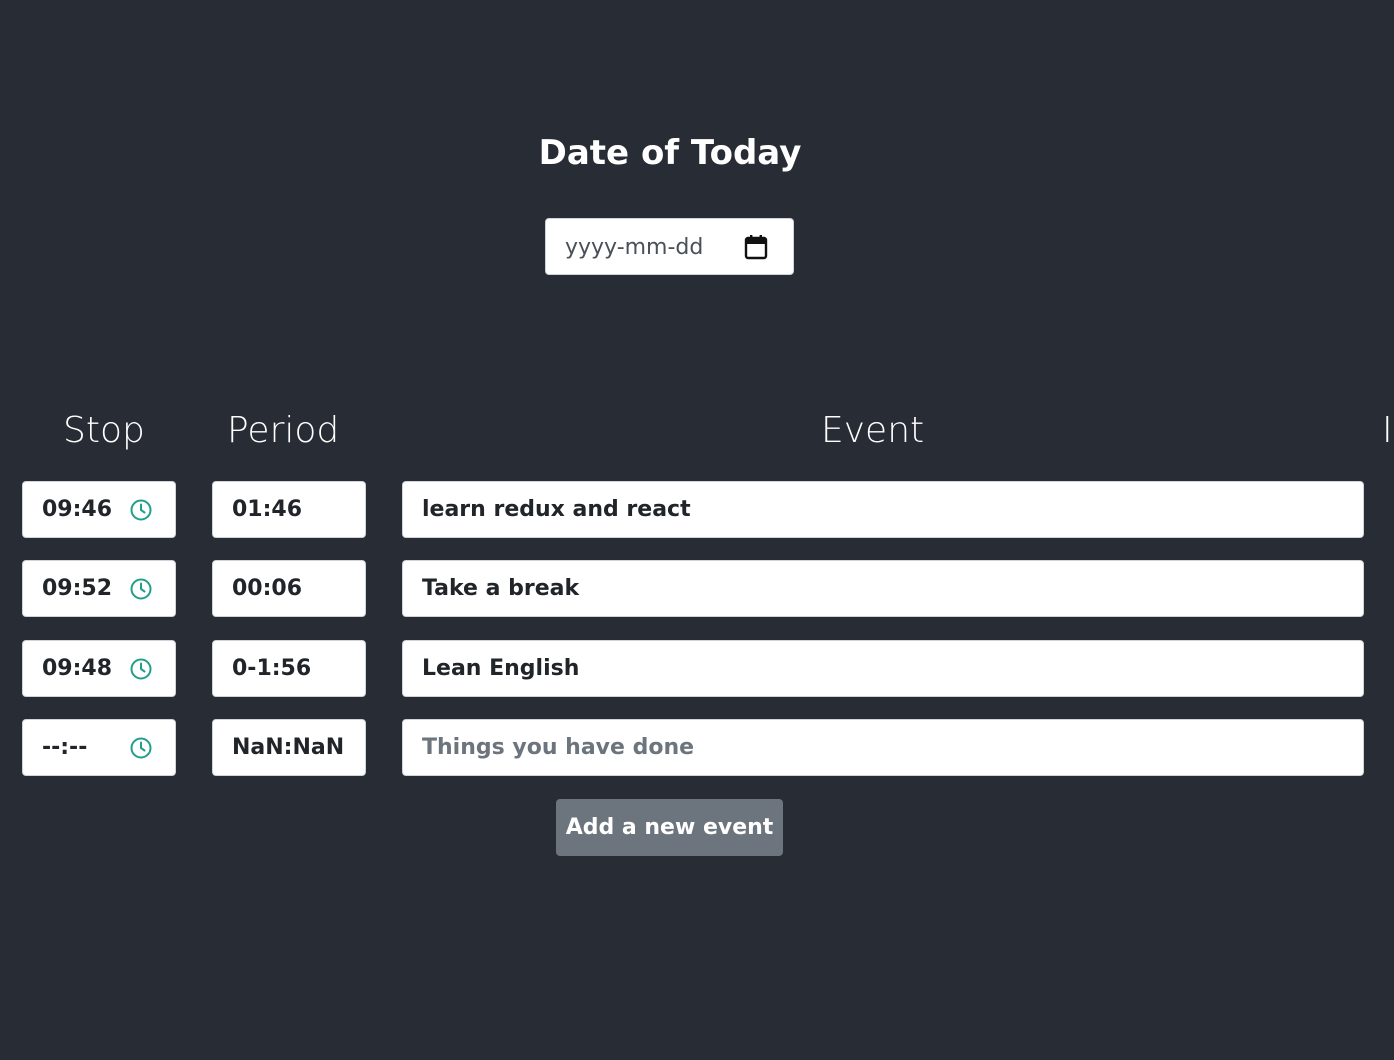 The image size is (1394, 1060). Describe the element at coordinates (670, 153) in the screenshot. I see `page-title: Date of Today` at that location.